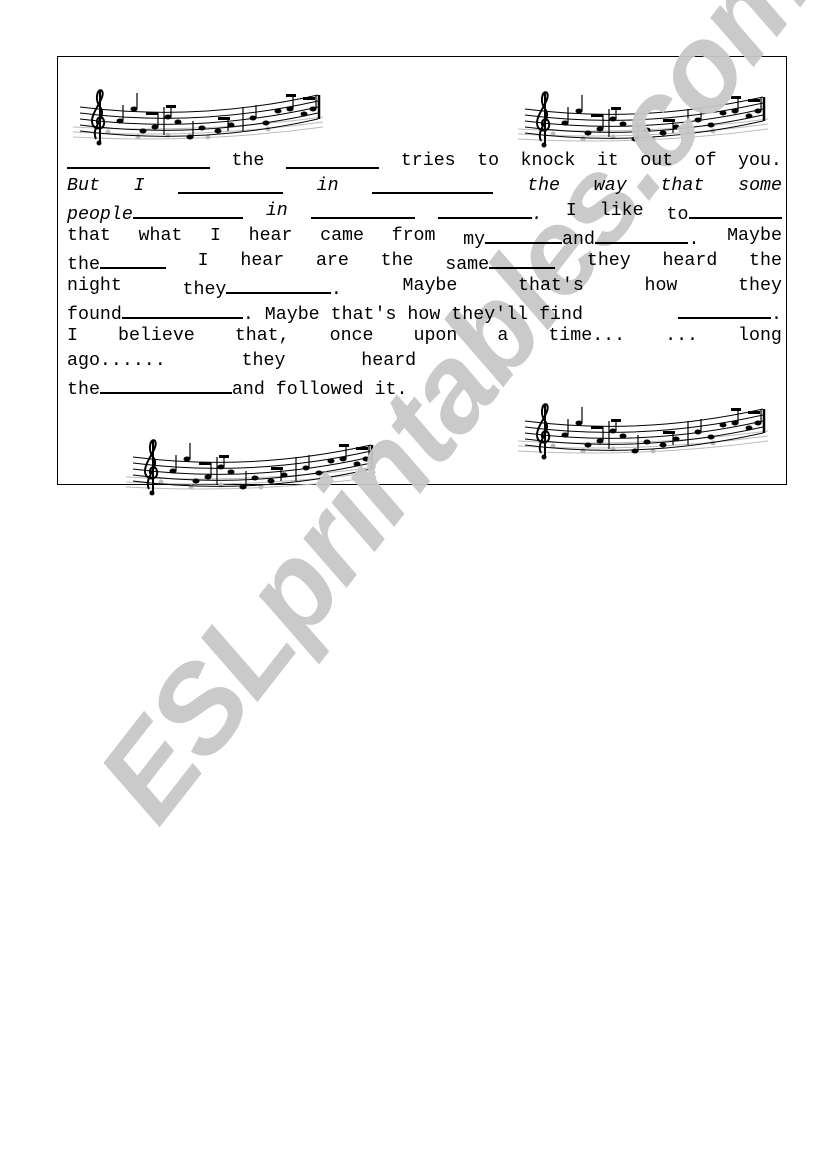 The width and height of the screenshot is (826, 1169). I want to click on text-line: the tries to knock it out of you., so click(424, 161).